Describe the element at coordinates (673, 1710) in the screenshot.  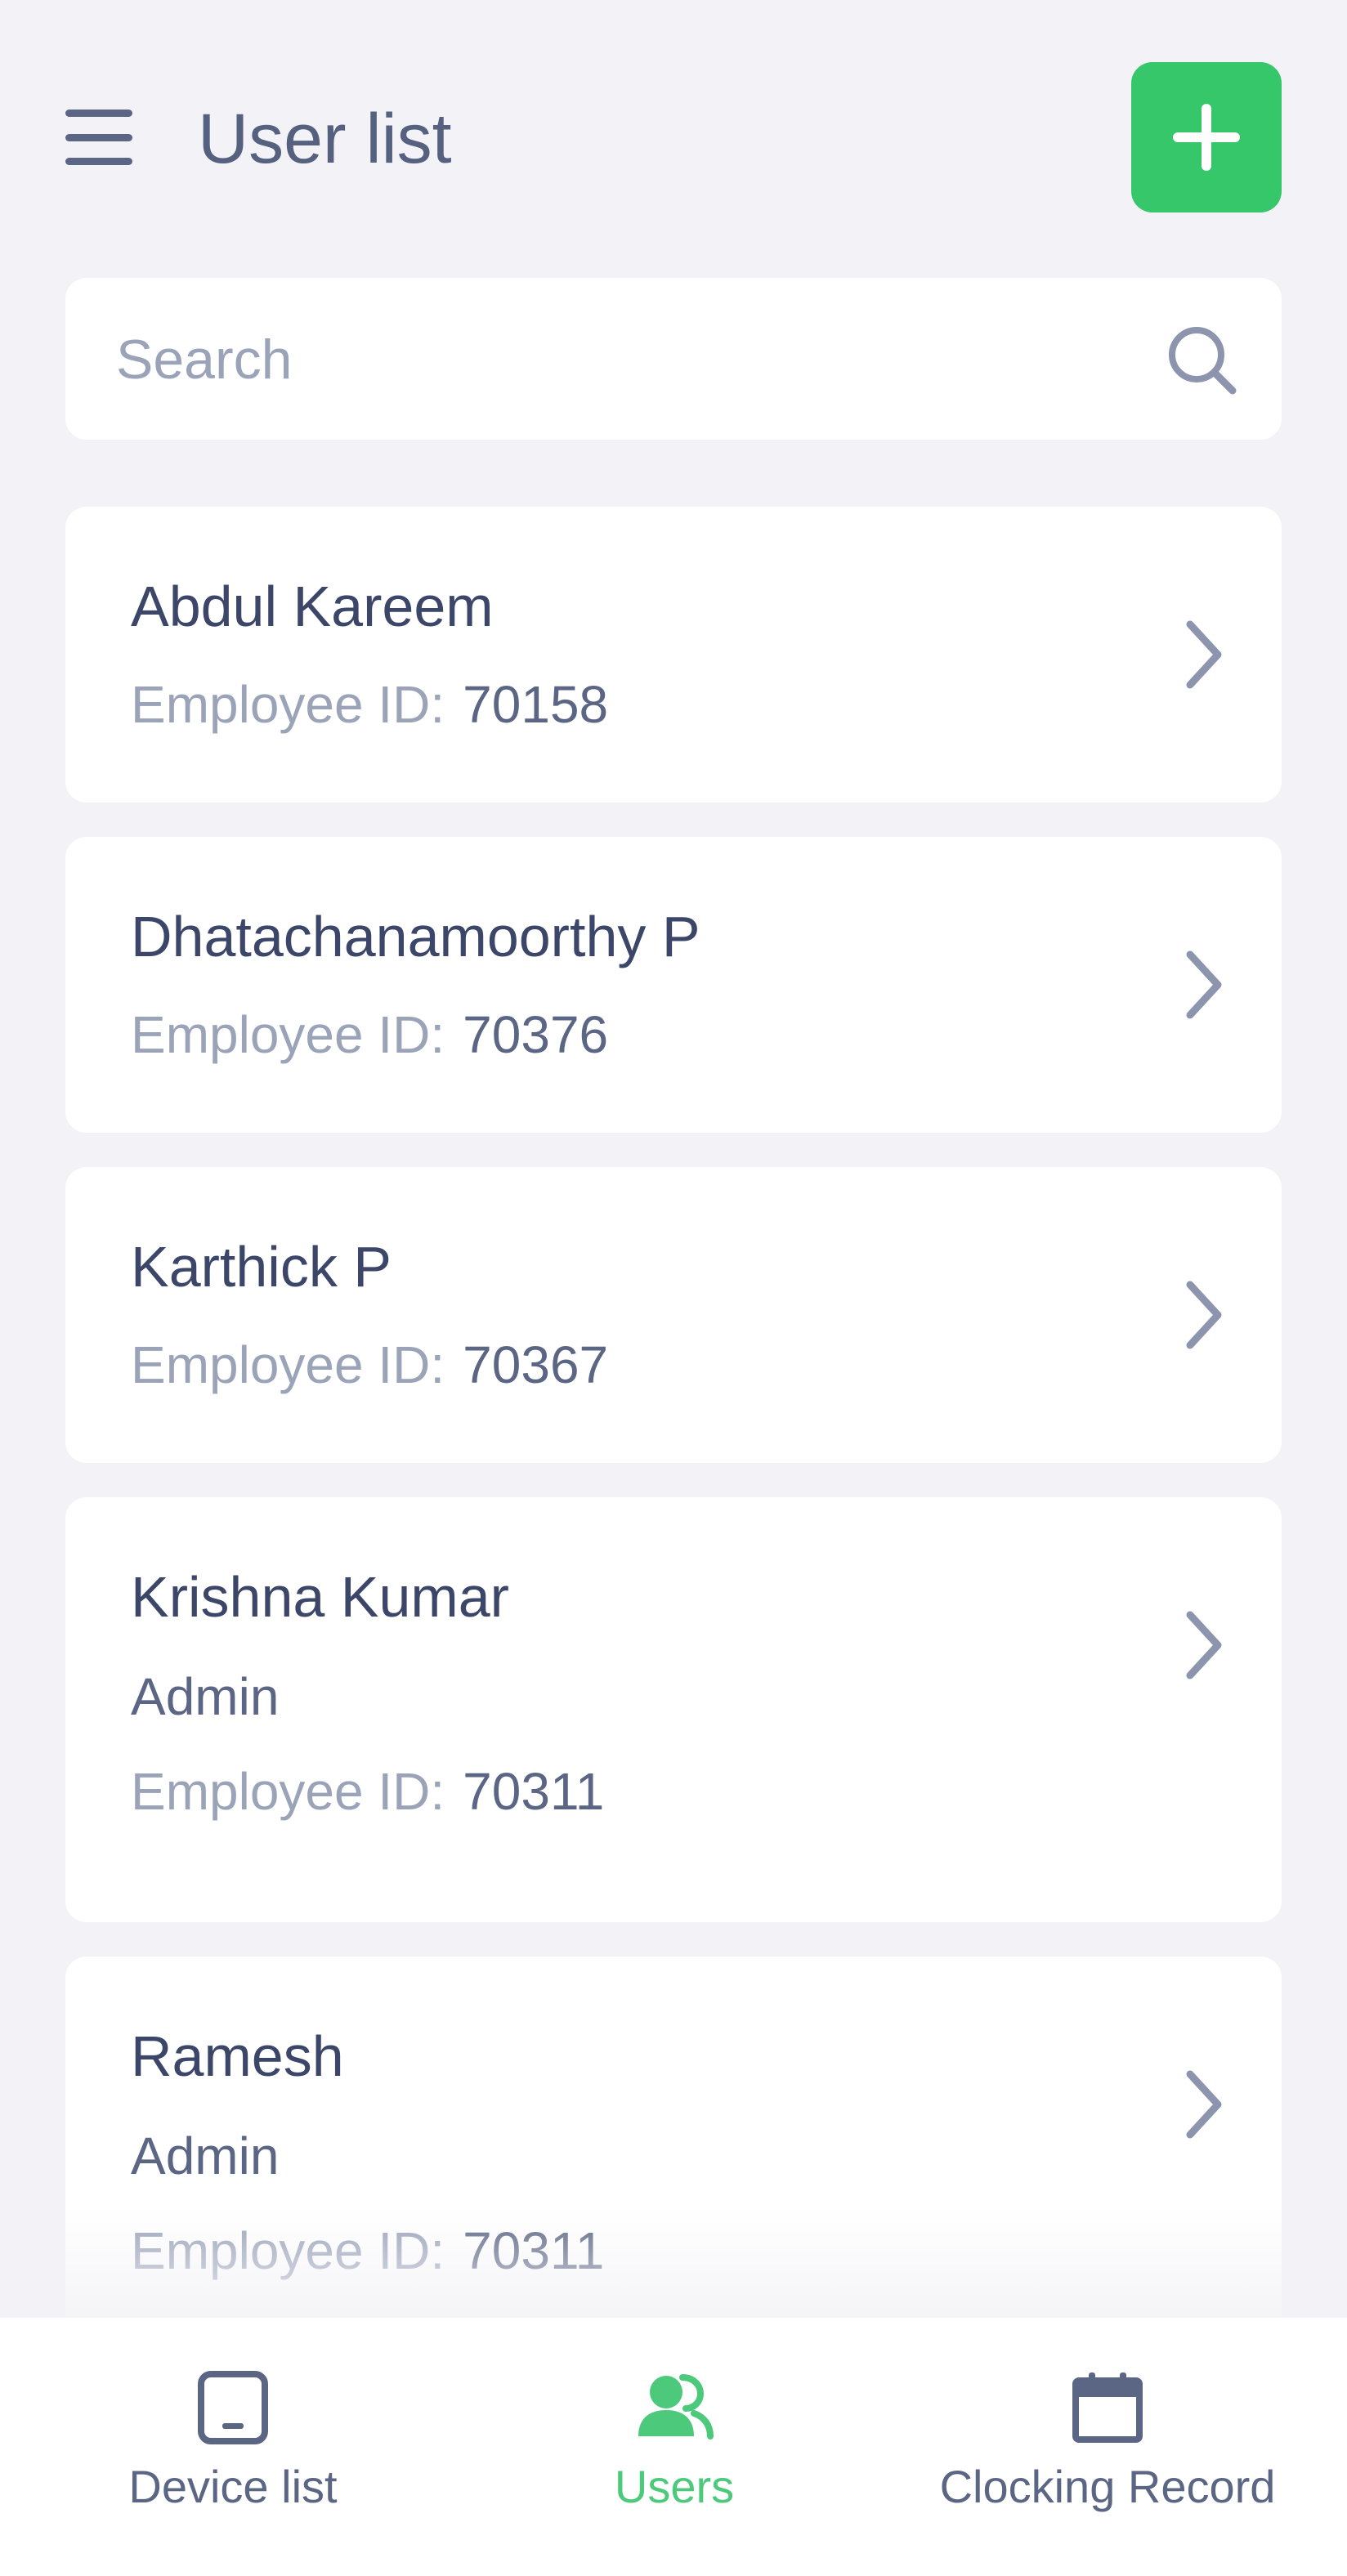
I see `user-list-item: Krishna Kumar Admin Employee ID: 70311` at that location.